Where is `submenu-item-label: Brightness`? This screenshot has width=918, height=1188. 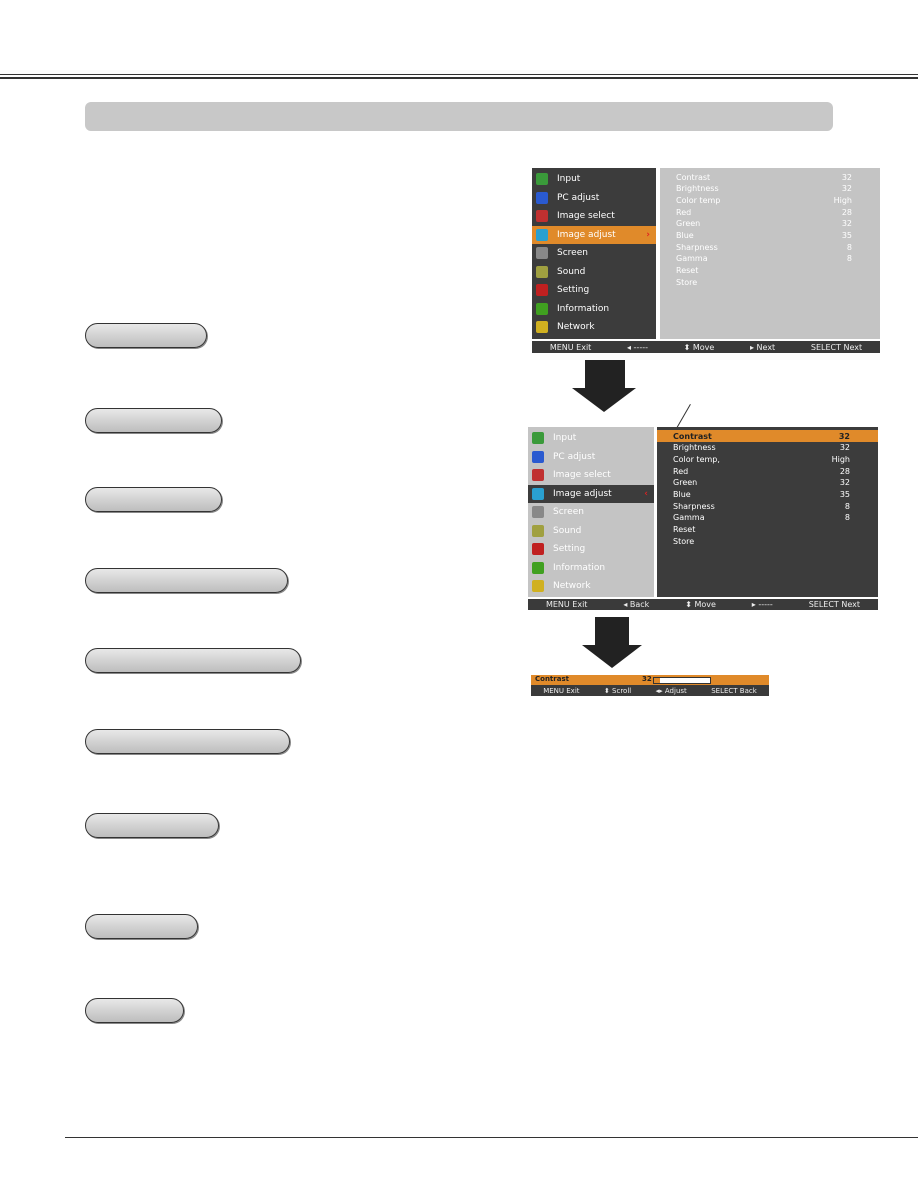 submenu-item-label: Brightness is located at coordinates (694, 448).